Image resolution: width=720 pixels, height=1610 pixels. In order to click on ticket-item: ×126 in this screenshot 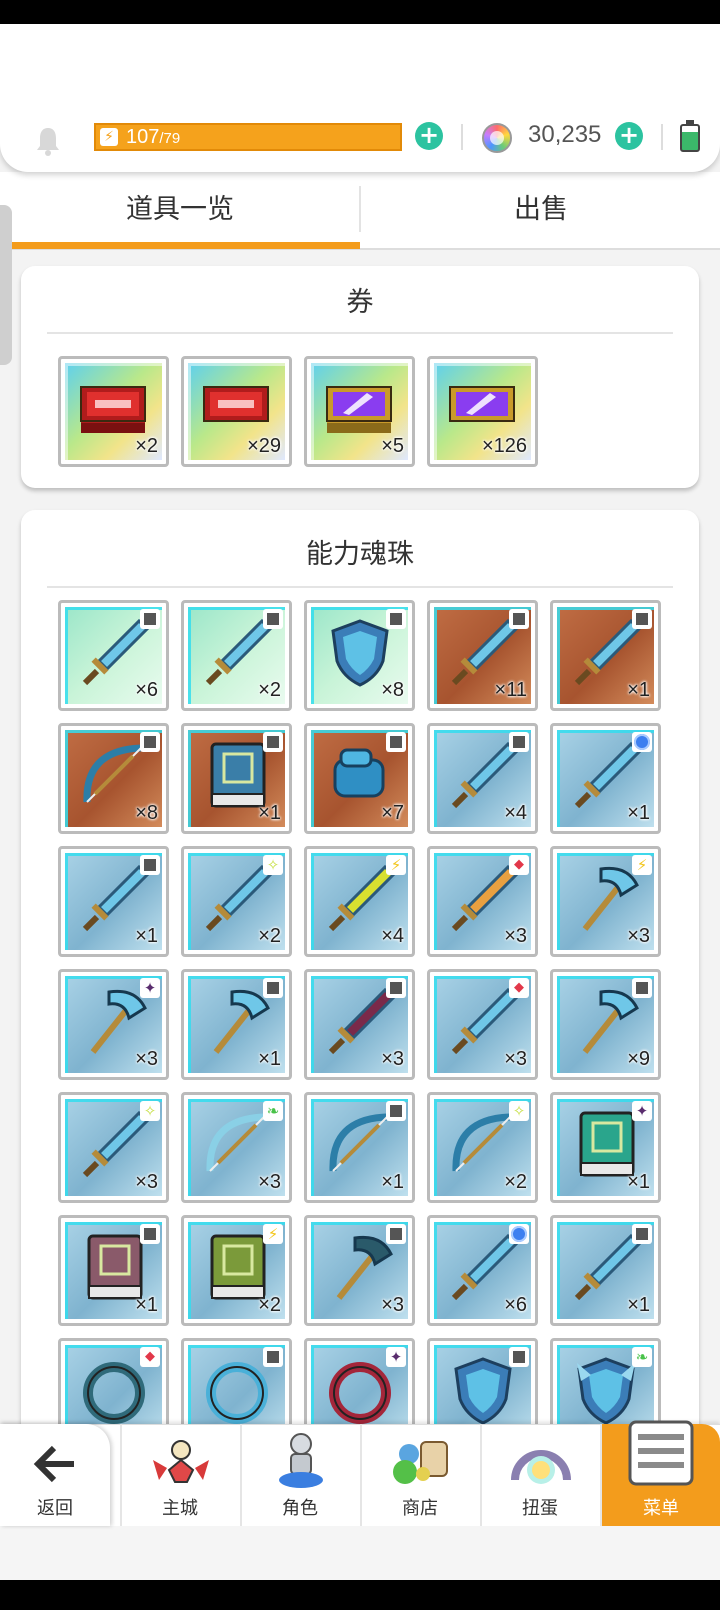, I will do `click(482, 411)`.